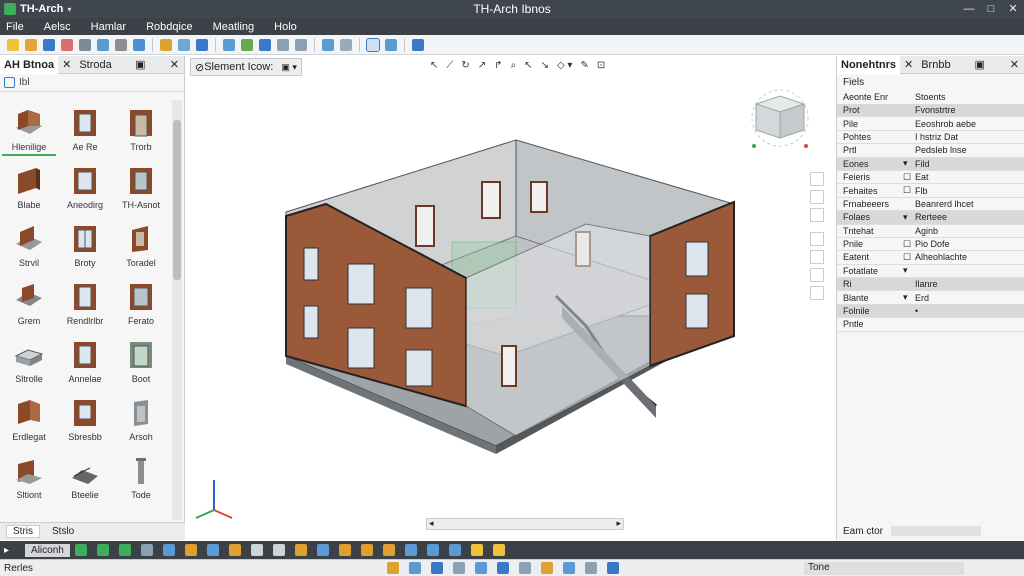  Describe the element at coordinates (930, 138) in the screenshot. I see `prop-row: Pohtes I hstriz Dat` at that location.